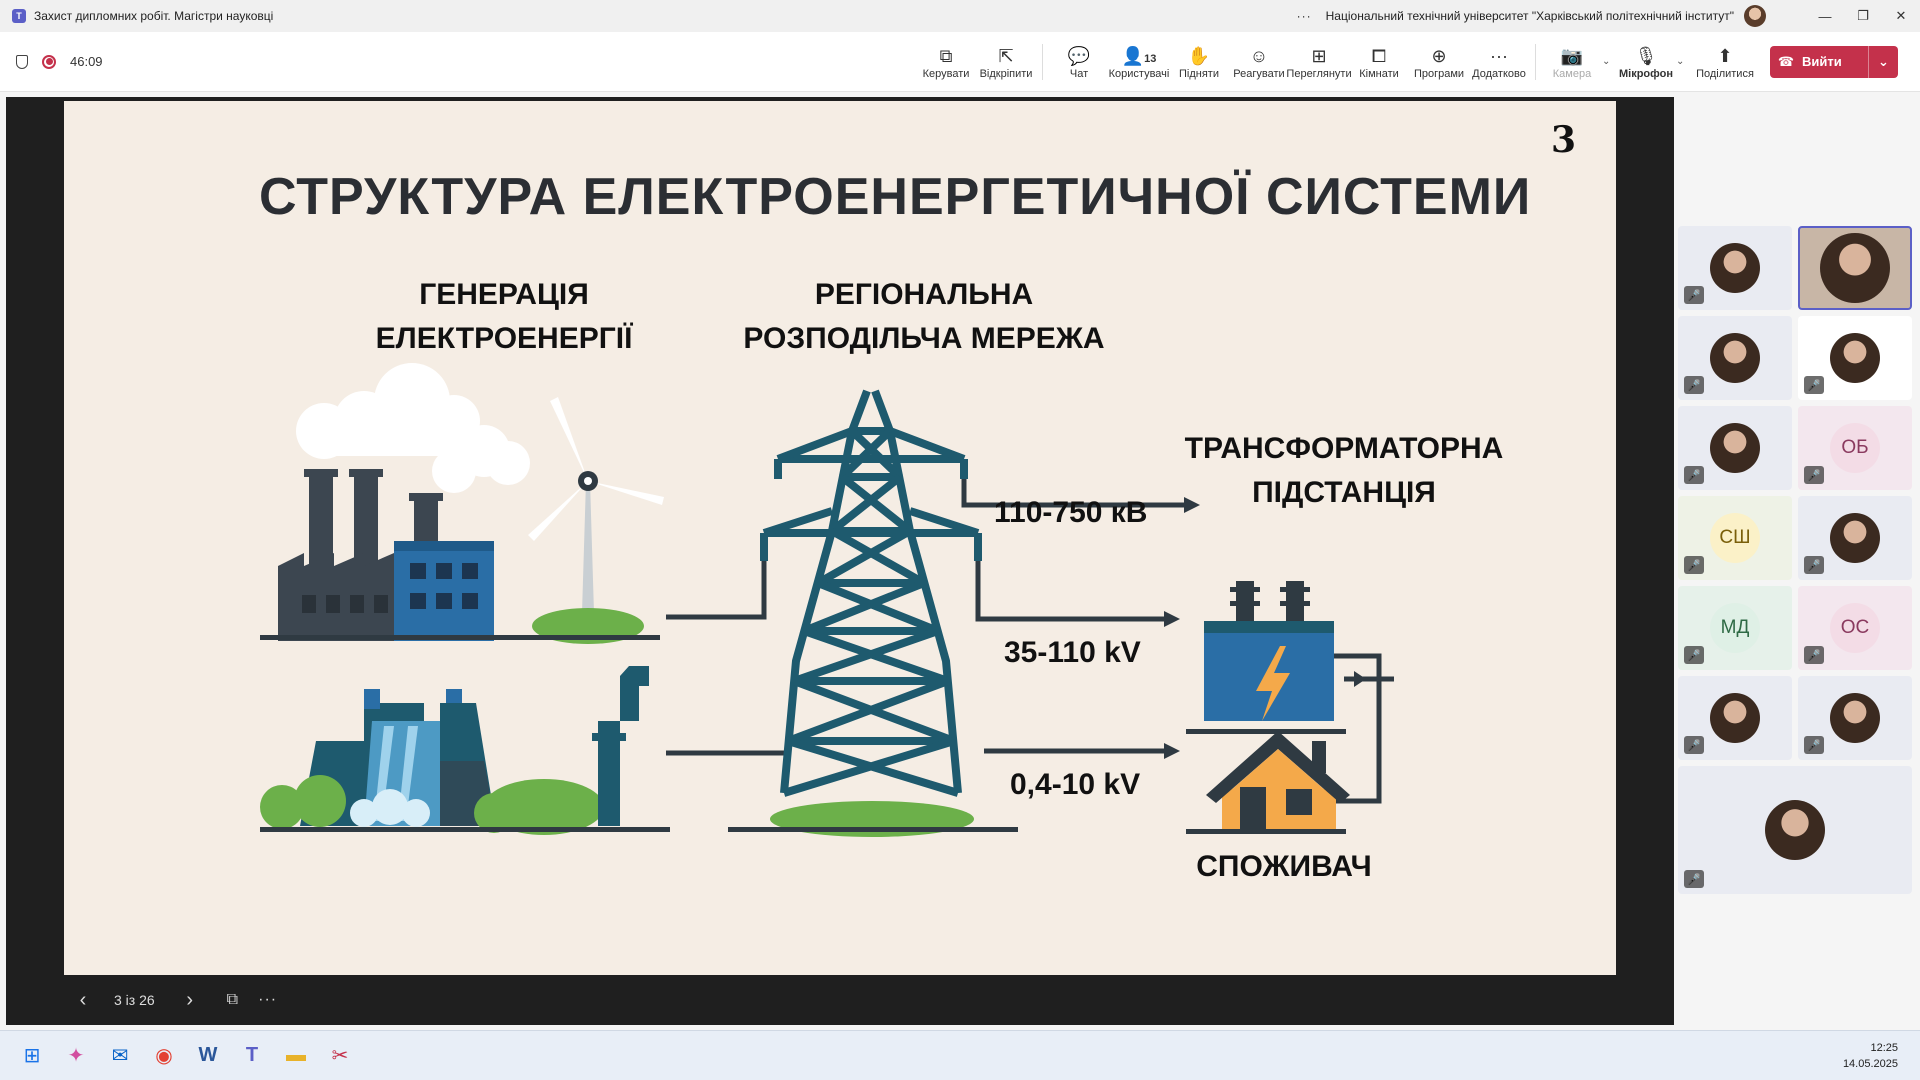 This screenshot has height=1080, width=1920. Describe the element at coordinates (1572, 73) in the screenshot. I see `camera-label: Камера` at that location.